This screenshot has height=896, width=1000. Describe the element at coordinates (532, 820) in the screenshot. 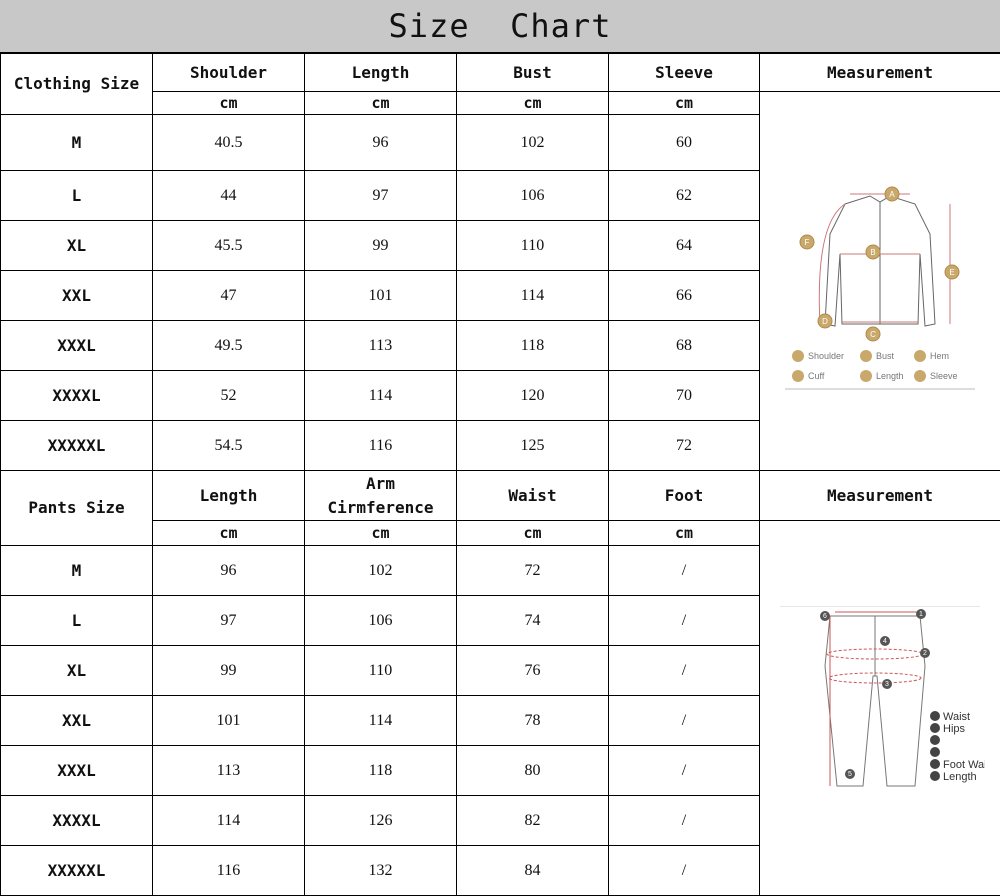

I see `cell: 82` at that location.